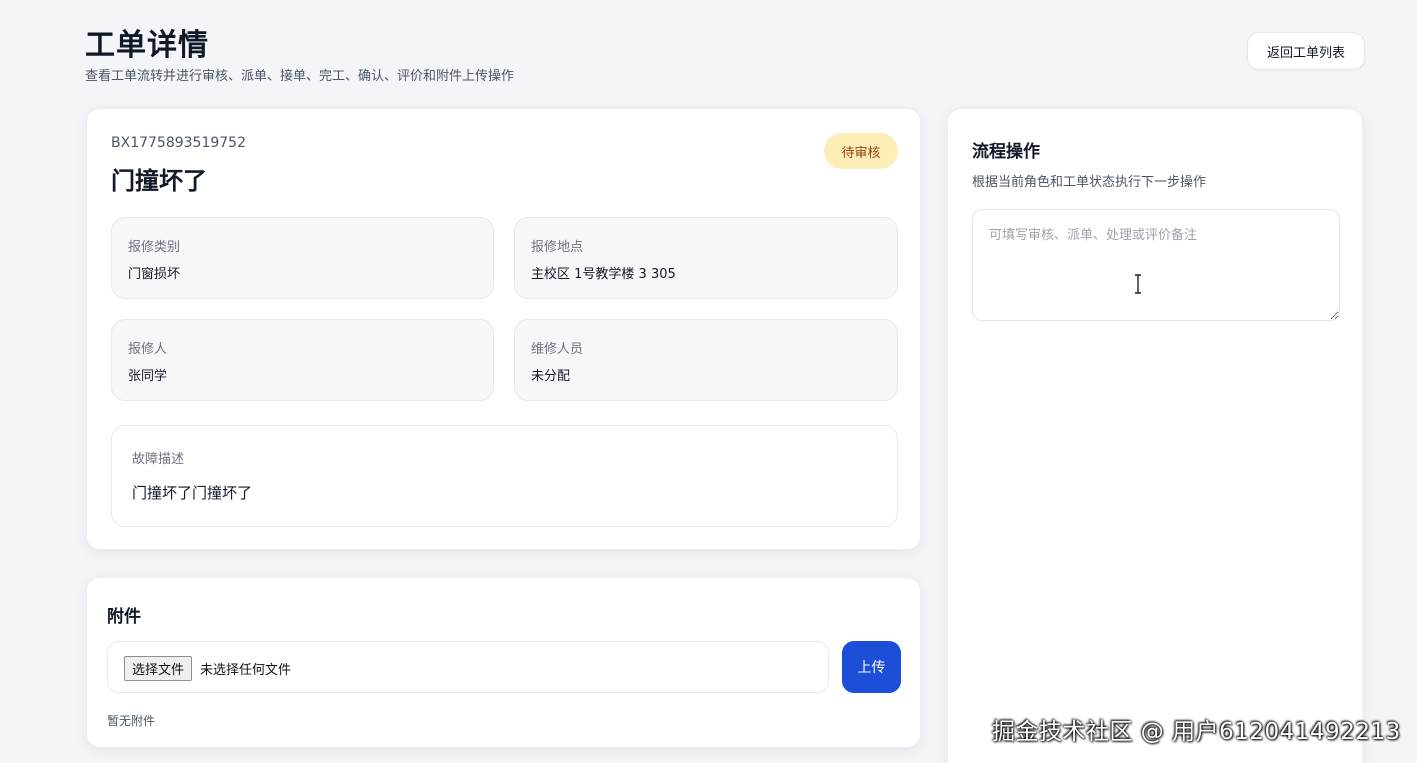 This screenshot has width=1417, height=763. I want to click on upload-button: 上传, so click(871, 667).